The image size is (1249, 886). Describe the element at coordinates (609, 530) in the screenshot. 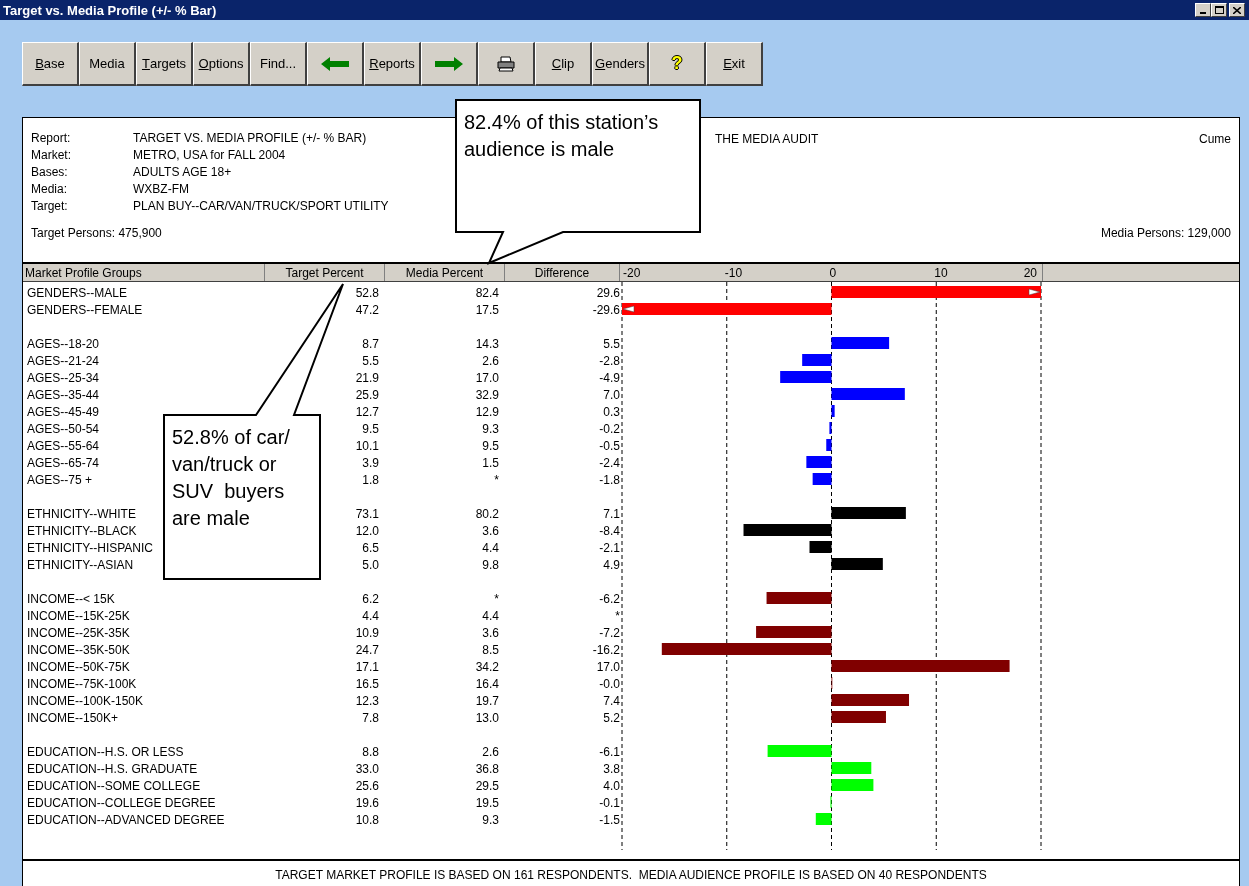

I see `table-cell: -8.4` at that location.